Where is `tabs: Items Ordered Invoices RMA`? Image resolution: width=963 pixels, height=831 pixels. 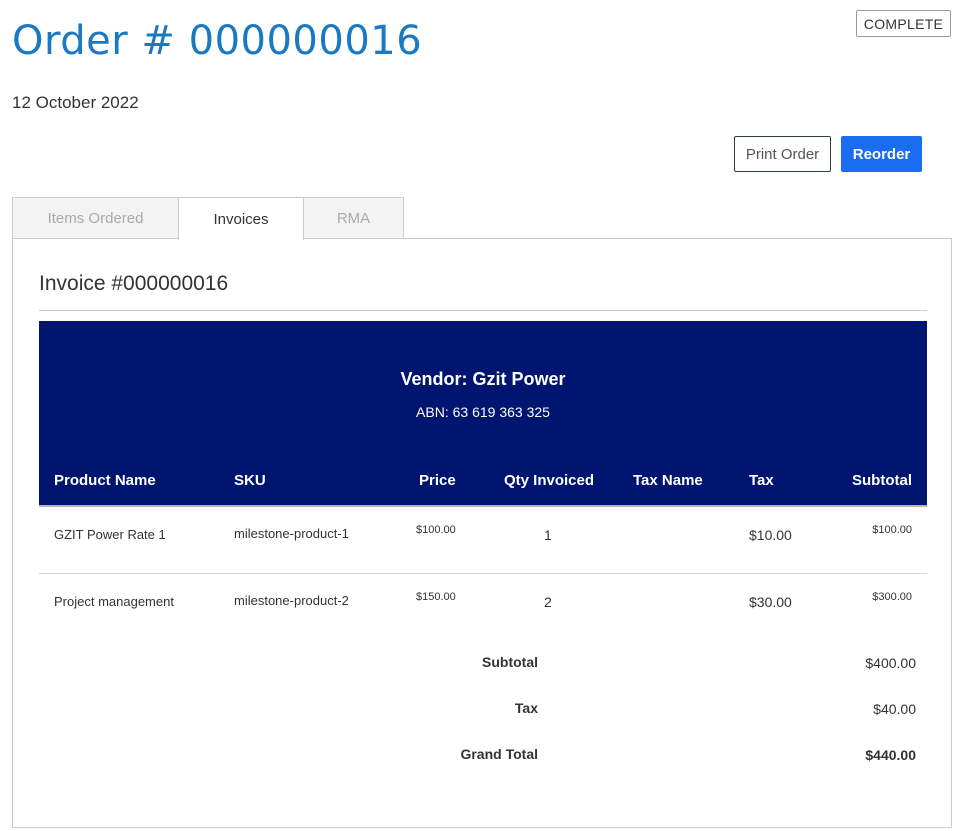 tabs: Items Ordered Invoices RMA is located at coordinates (208, 218).